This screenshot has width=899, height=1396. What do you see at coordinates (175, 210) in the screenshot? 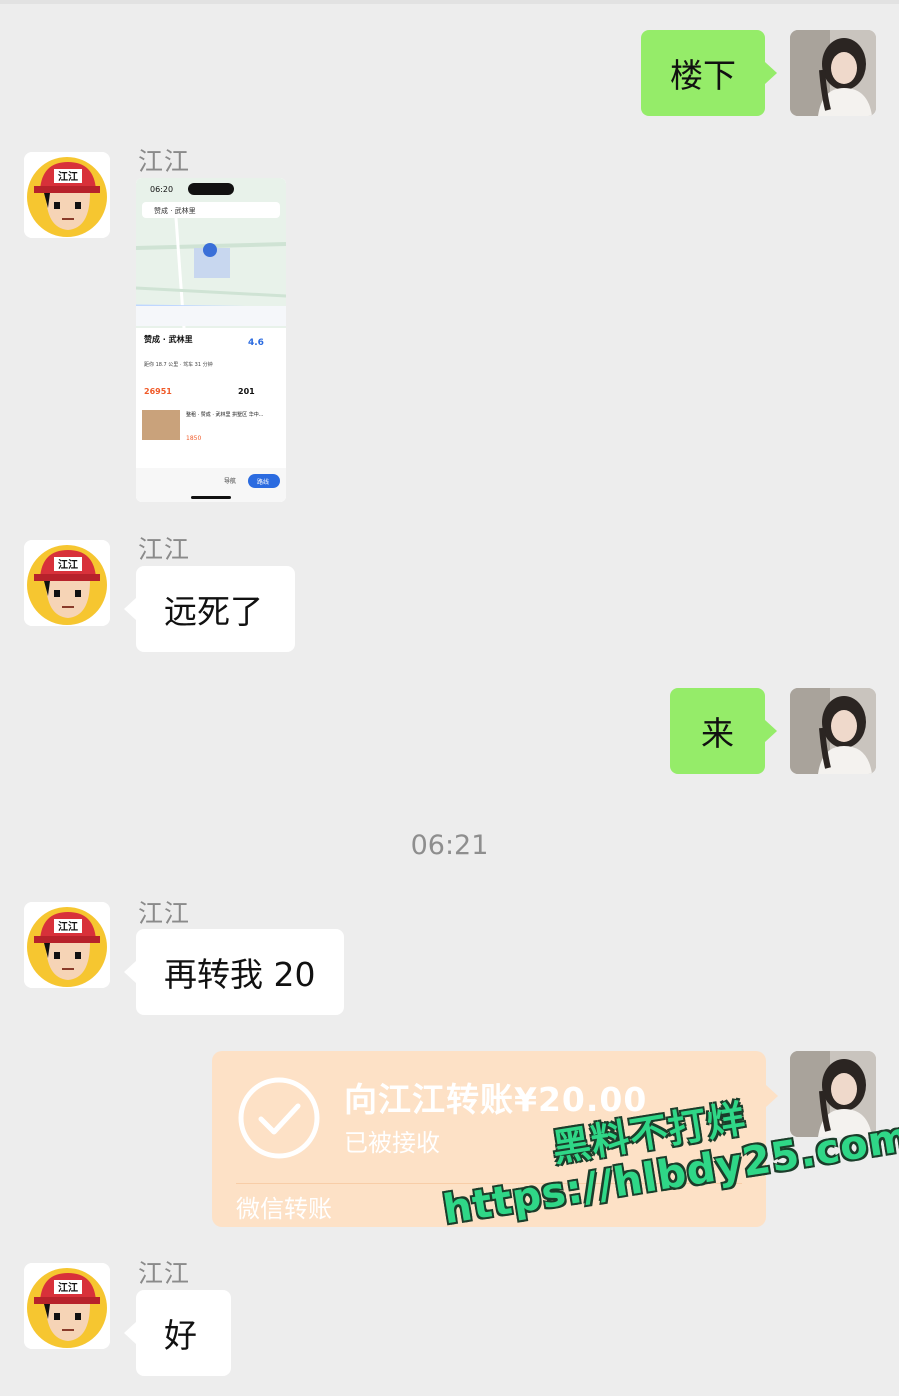
I see `map-search-text: 赞成 · 武林里` at bounding box center [175, 210].